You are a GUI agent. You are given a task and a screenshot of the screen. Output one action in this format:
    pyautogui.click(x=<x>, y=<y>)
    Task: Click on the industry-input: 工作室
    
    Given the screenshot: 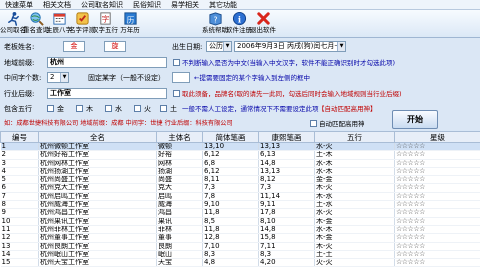 What is the action you would take?
    pyautogui.click(x=107, y=93)
    